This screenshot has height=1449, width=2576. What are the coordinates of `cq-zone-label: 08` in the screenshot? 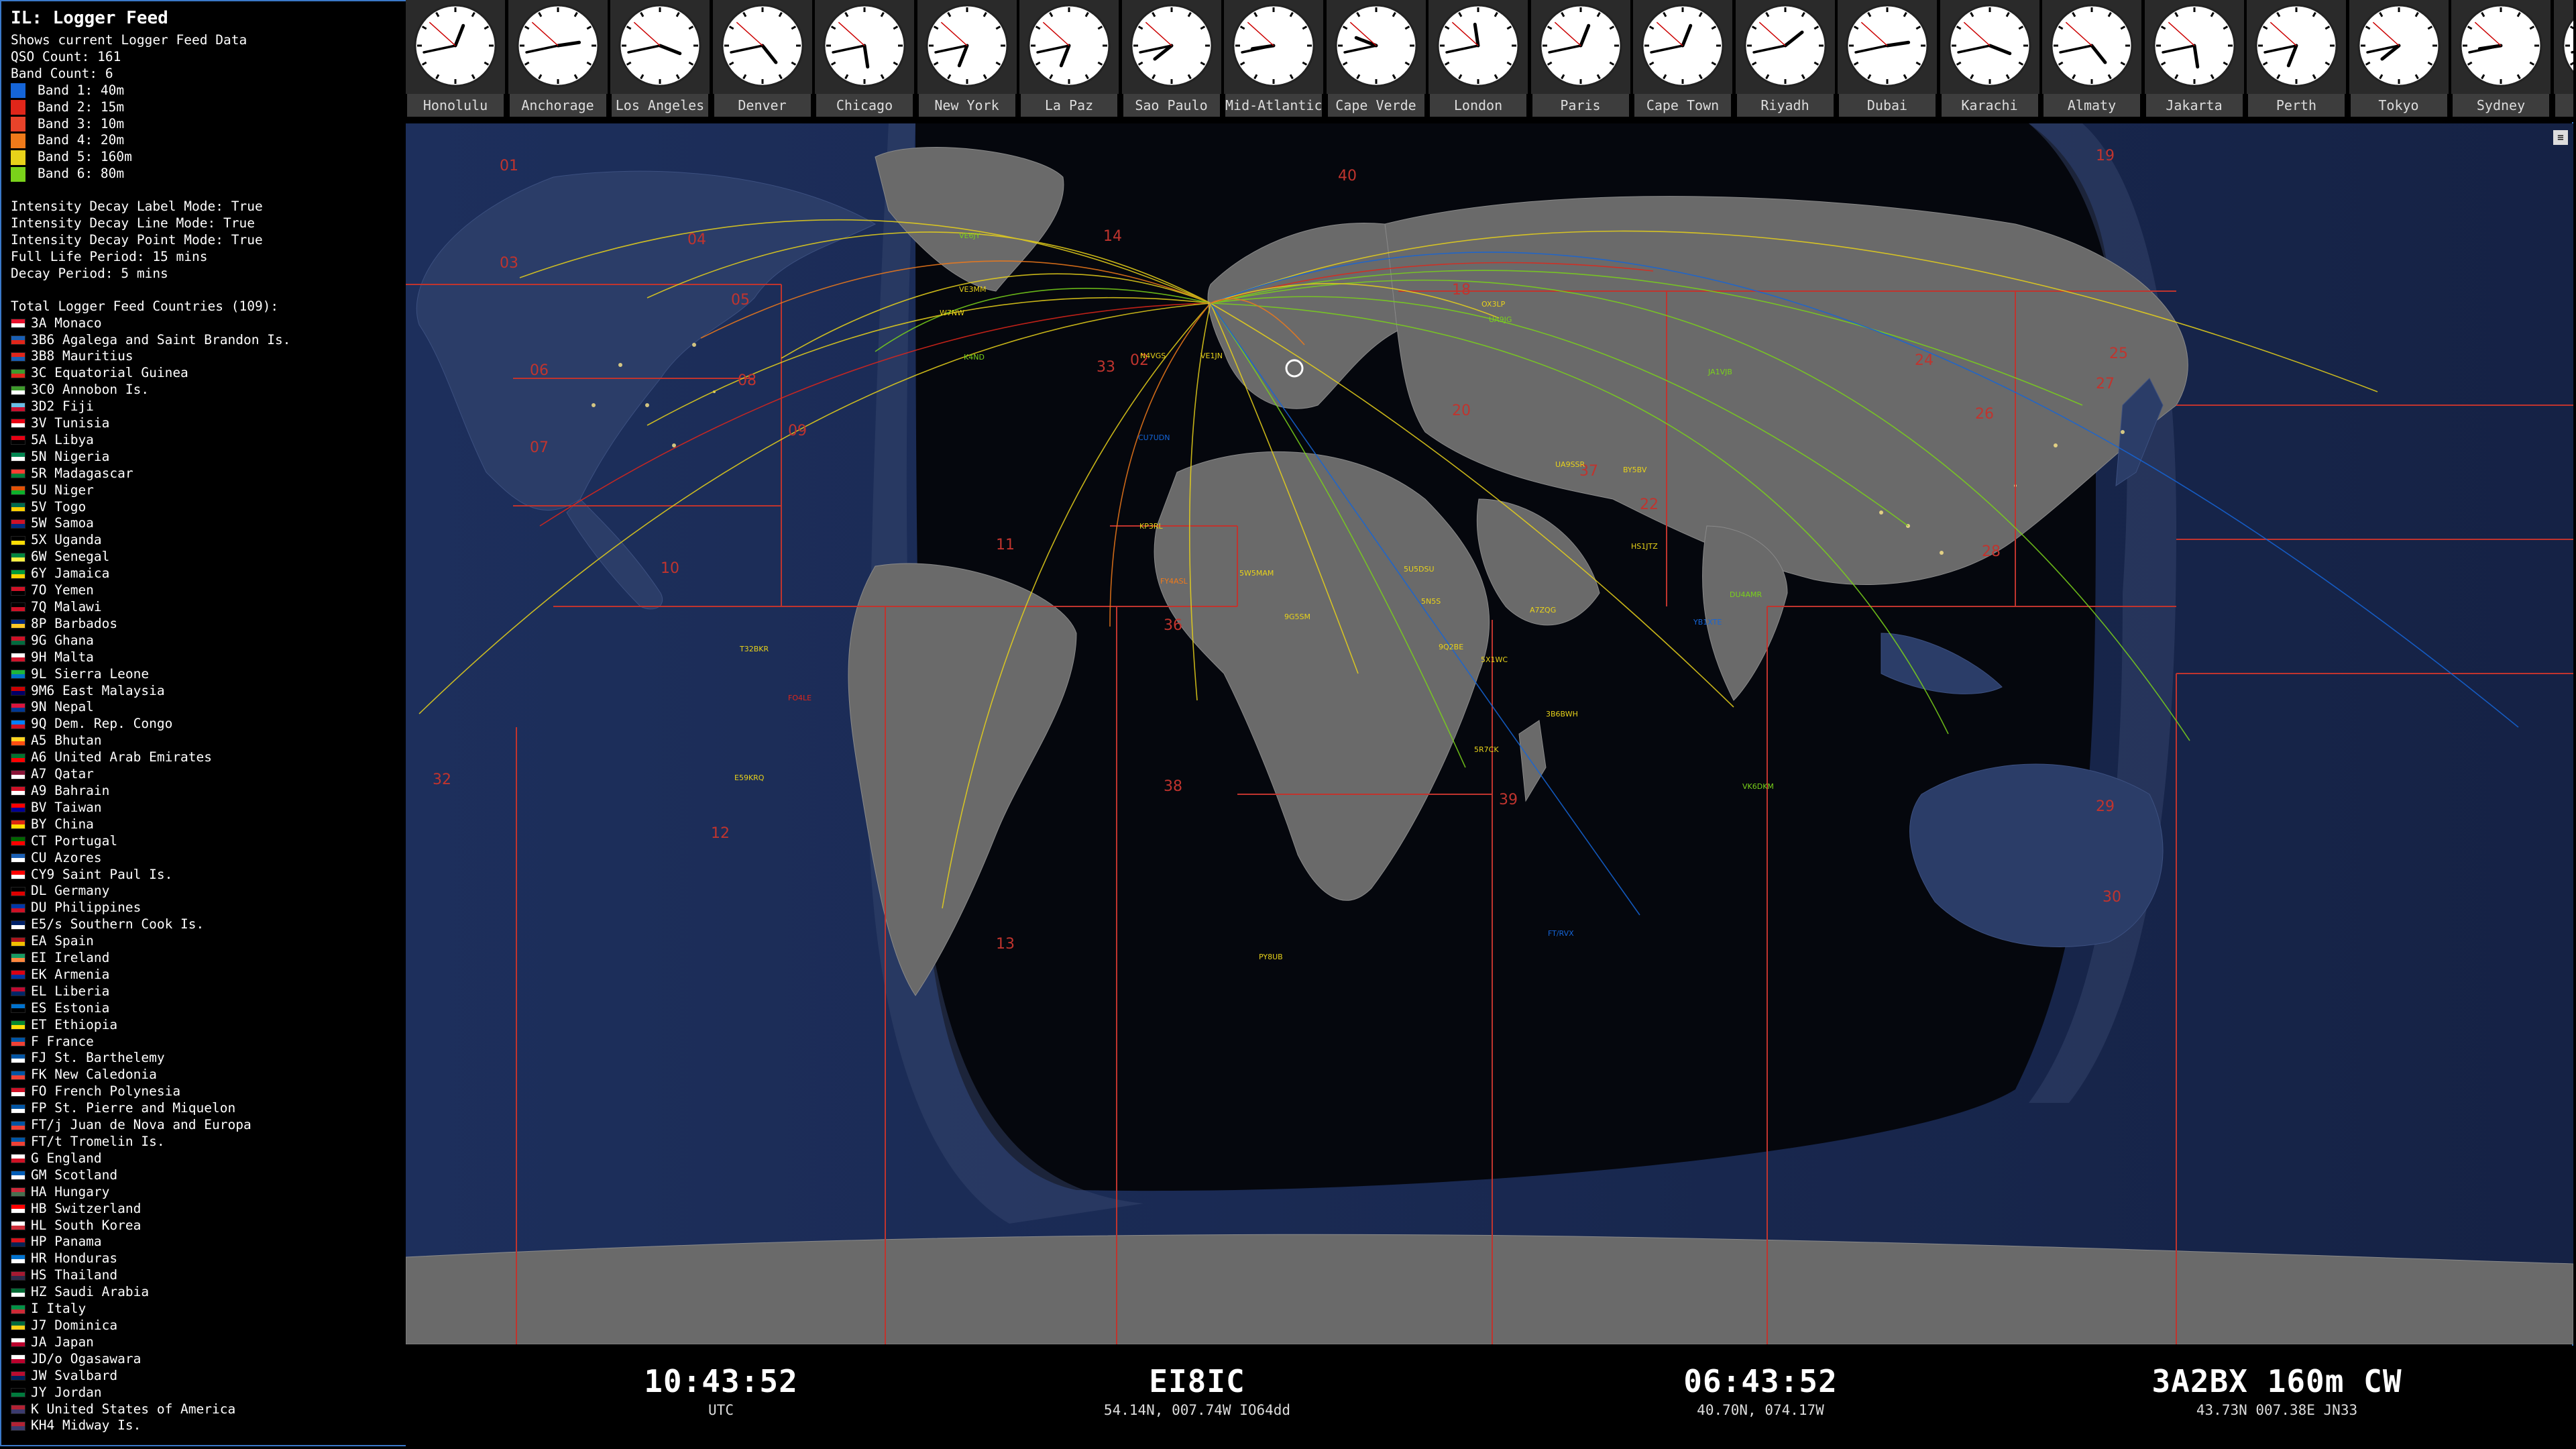 It's located at (747, 380).